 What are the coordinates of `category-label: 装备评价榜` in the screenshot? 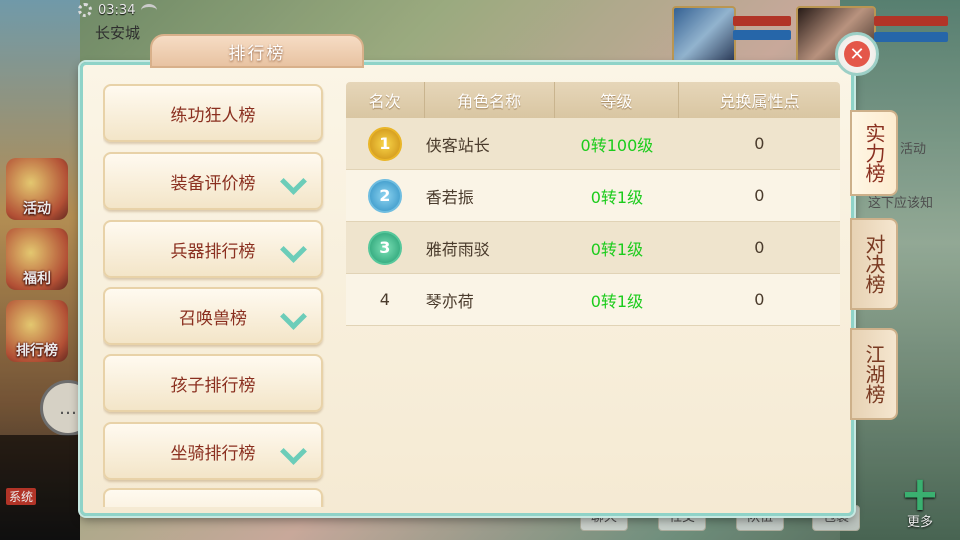 It's located at (213, 183).